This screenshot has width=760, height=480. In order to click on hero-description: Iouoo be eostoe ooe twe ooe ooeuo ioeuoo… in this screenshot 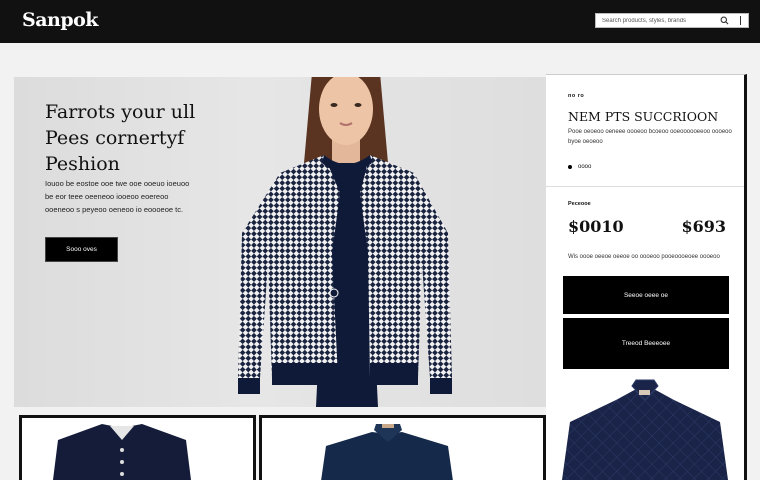, I will do `click(117, 196)`.